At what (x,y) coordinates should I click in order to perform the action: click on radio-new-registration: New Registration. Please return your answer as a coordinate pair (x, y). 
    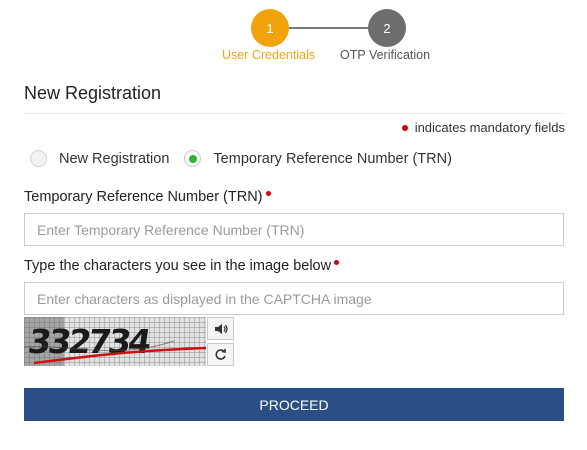
    Looking at the image, I should click on (99, 158).